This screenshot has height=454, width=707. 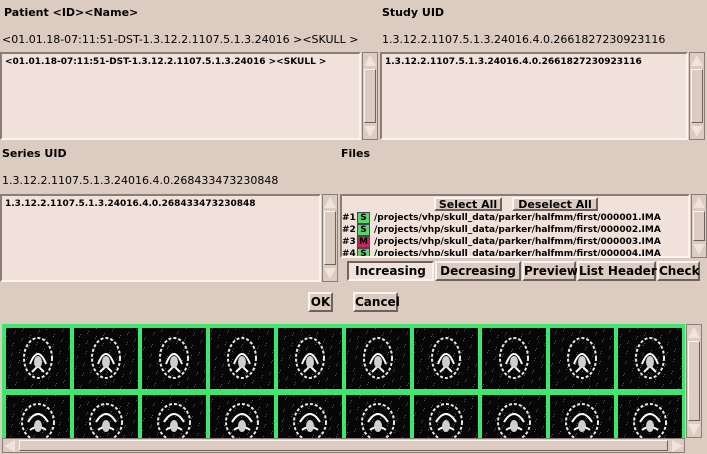 I want to click on scroll-left-icon, so click(x=9, y=446).